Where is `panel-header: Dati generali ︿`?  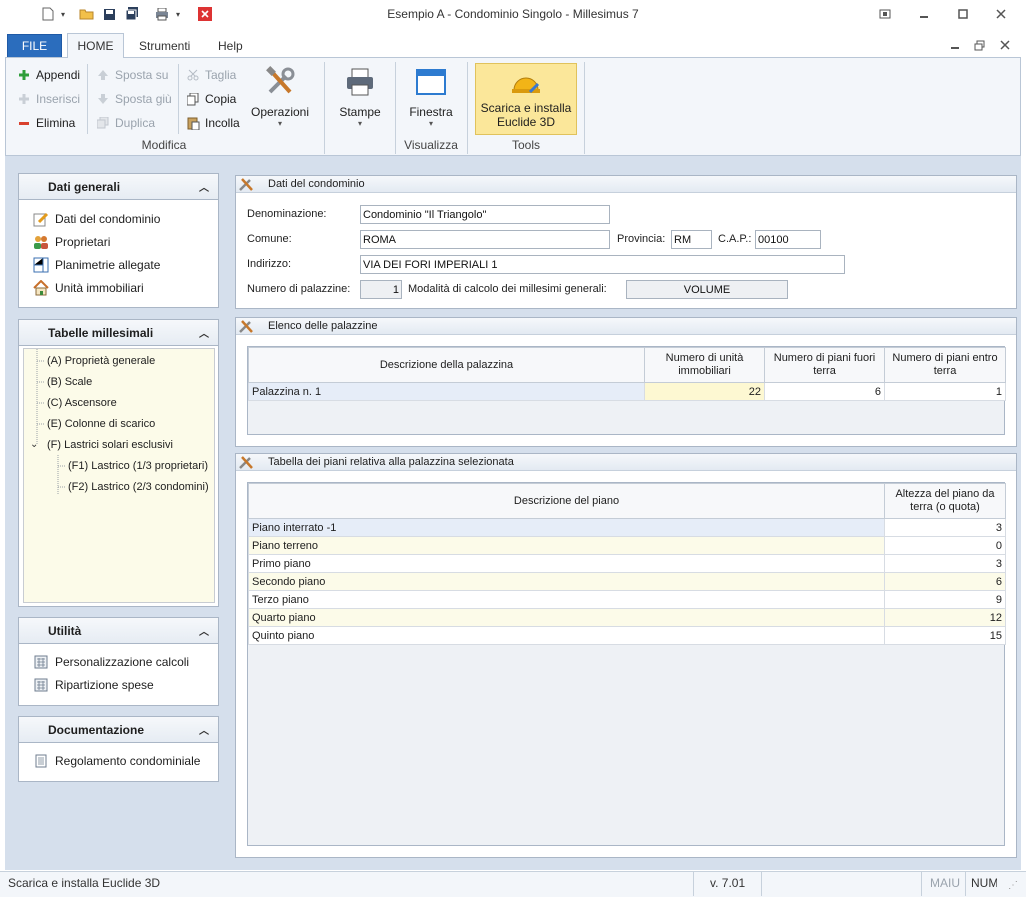 panel-header: Dati generali ︿ is located at coordinates (118, 187).